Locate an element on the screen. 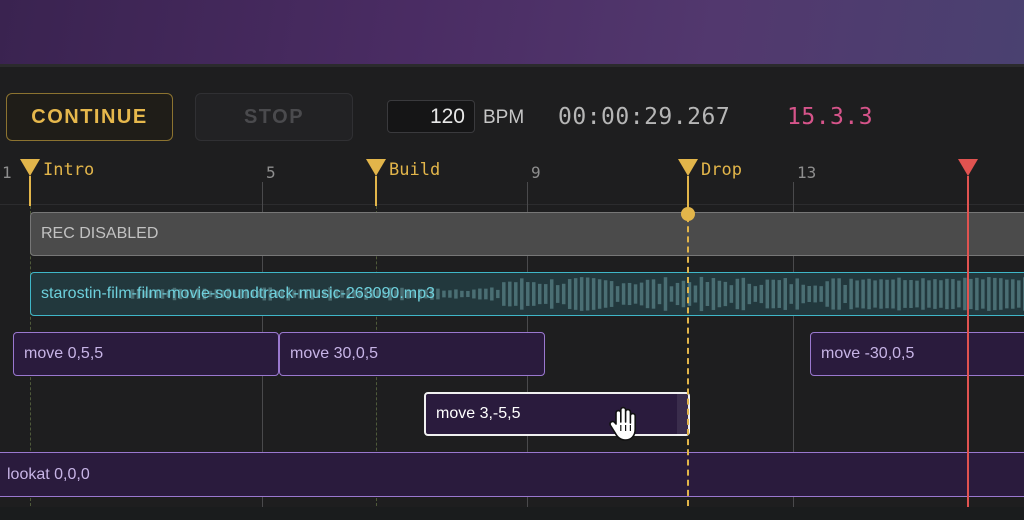 The image size is (1024, 520). move-clip-selected: move 3,-5,5 is located at coordinates (557, 414).